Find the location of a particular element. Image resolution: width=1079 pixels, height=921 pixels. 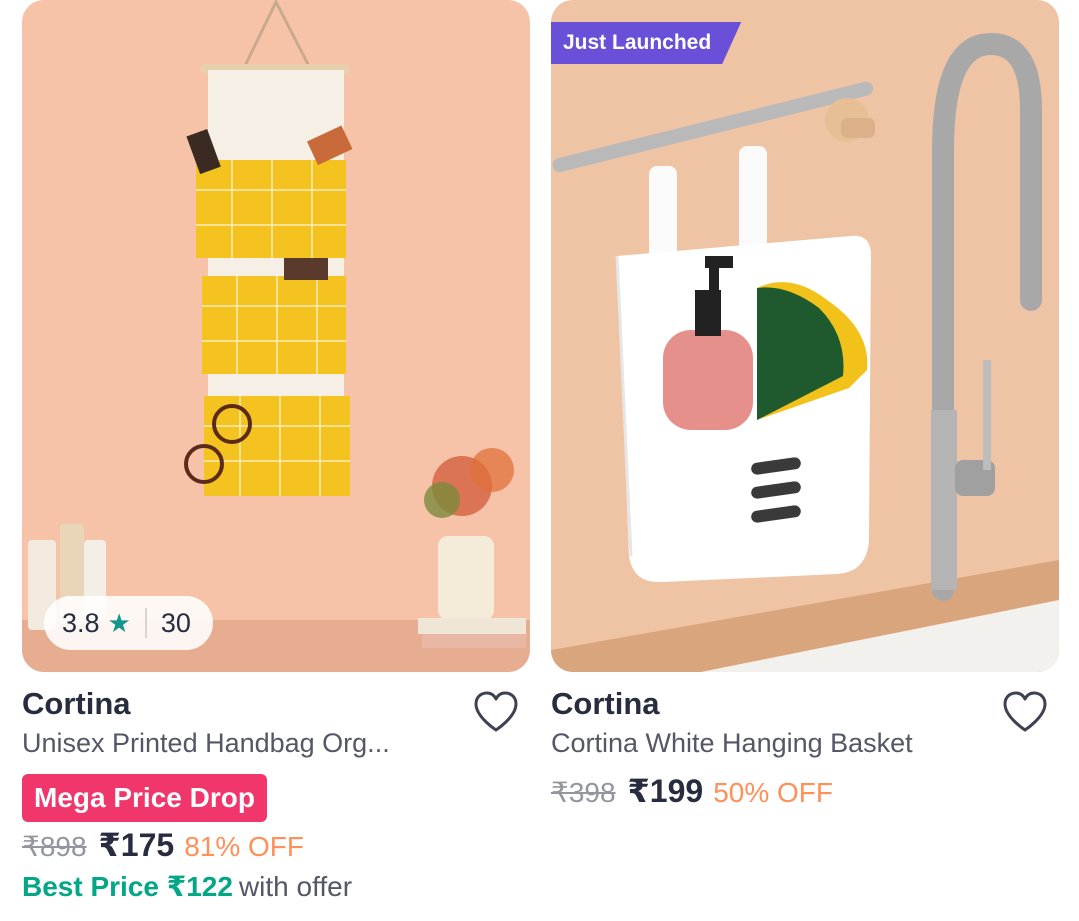

price-row: ₹398 ₹199 50% OFF is located at coordinates (692, 791).